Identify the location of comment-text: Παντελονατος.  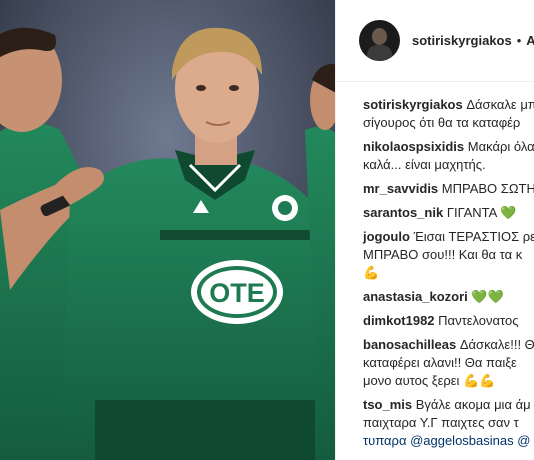
(478, 320).